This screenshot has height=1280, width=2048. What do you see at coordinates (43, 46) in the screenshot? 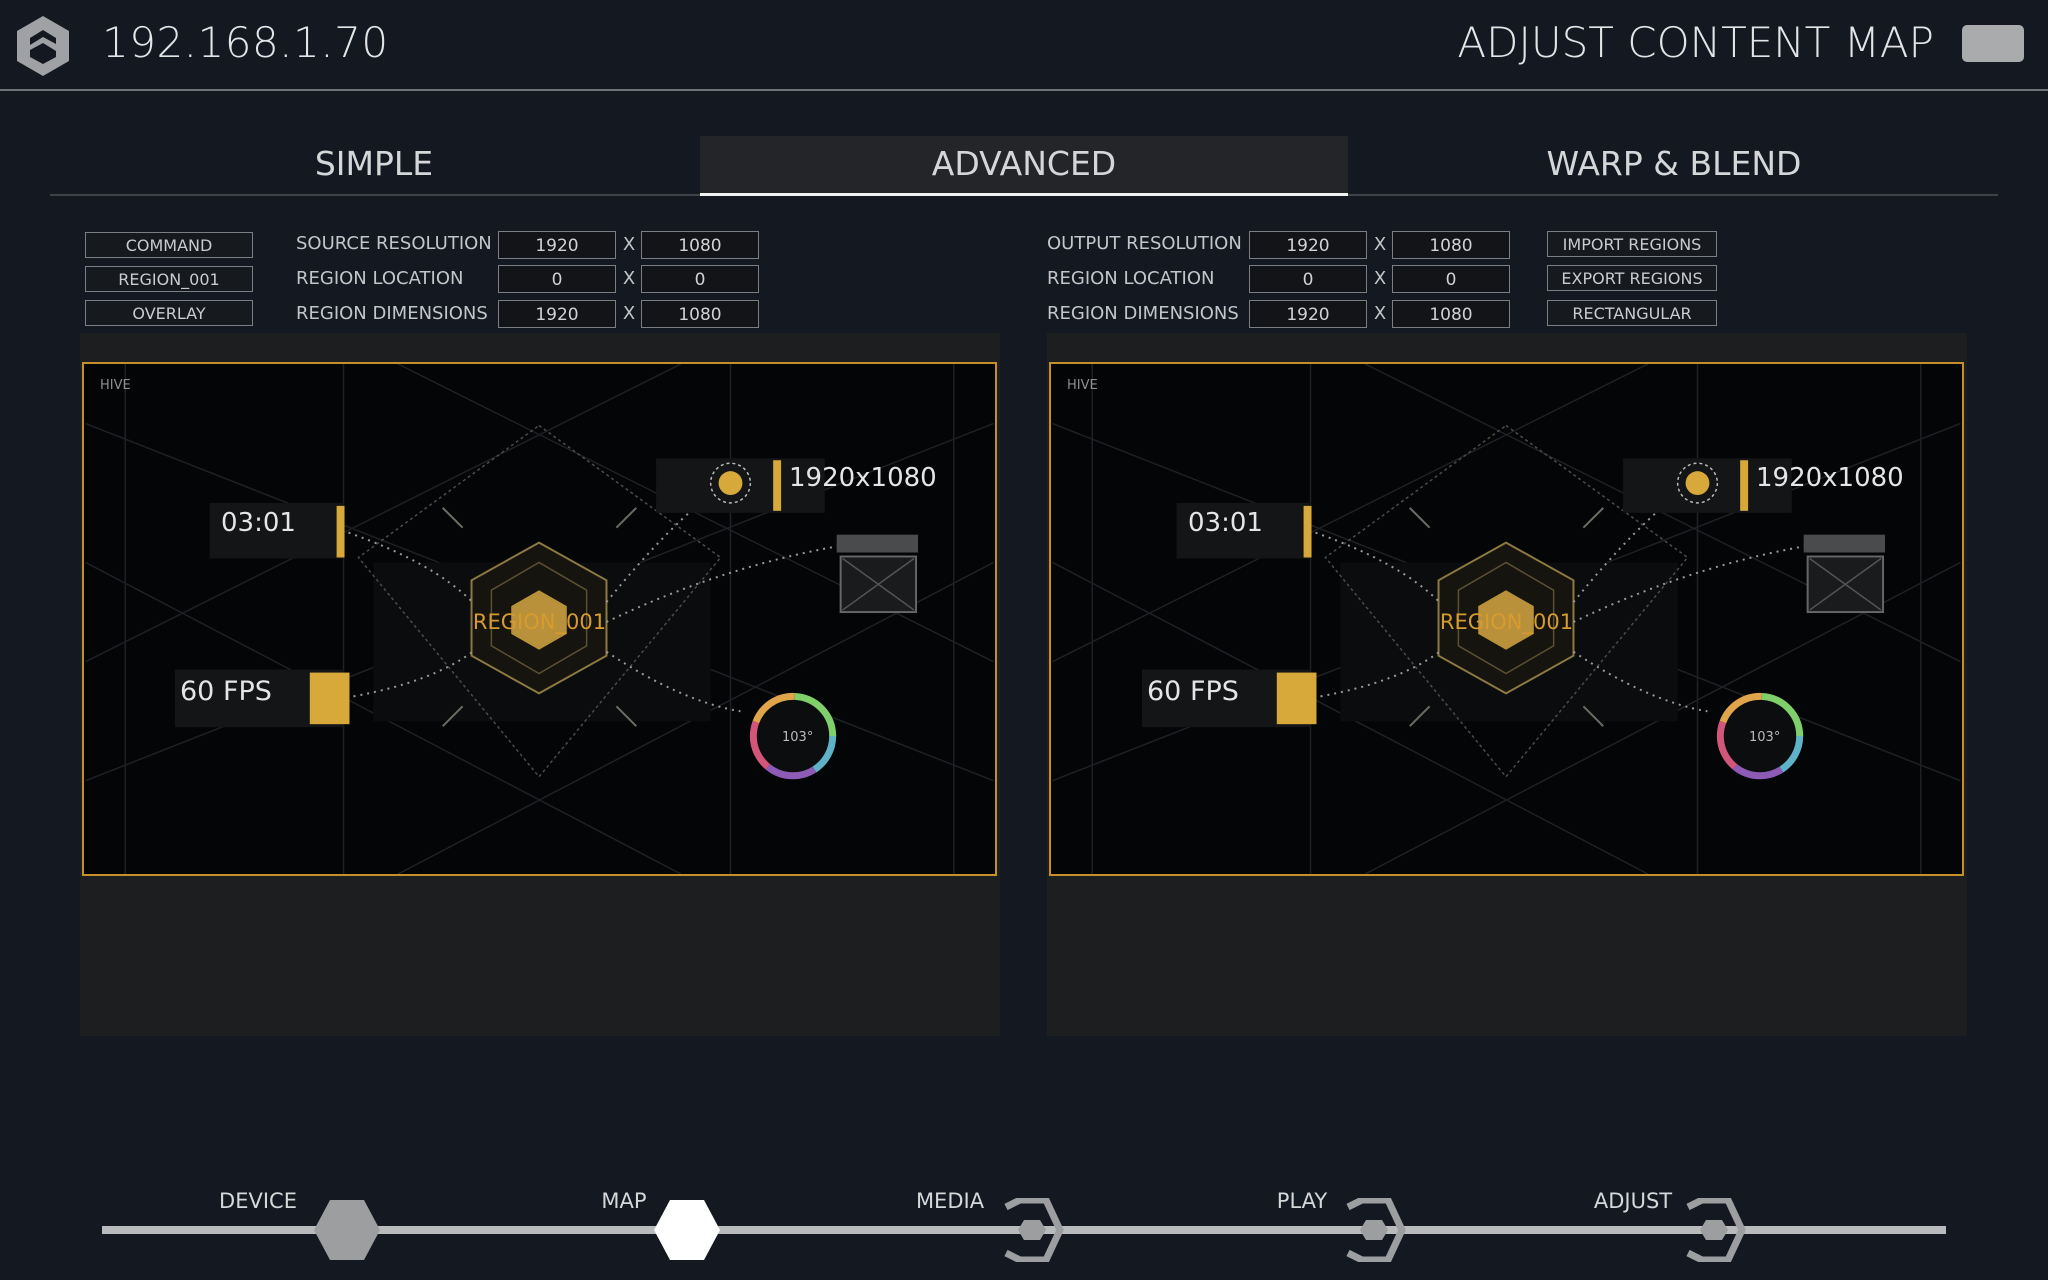
I see `hive-logo-icon` at bounding box center [43, 46].